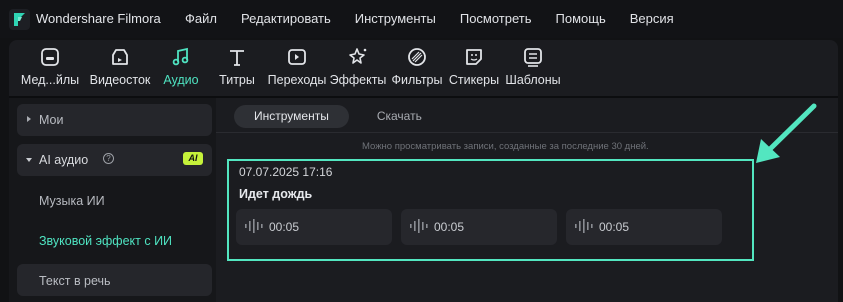 The image size is (843, 302). I want to click on effects-sparkle-icon, so click(358, 56).